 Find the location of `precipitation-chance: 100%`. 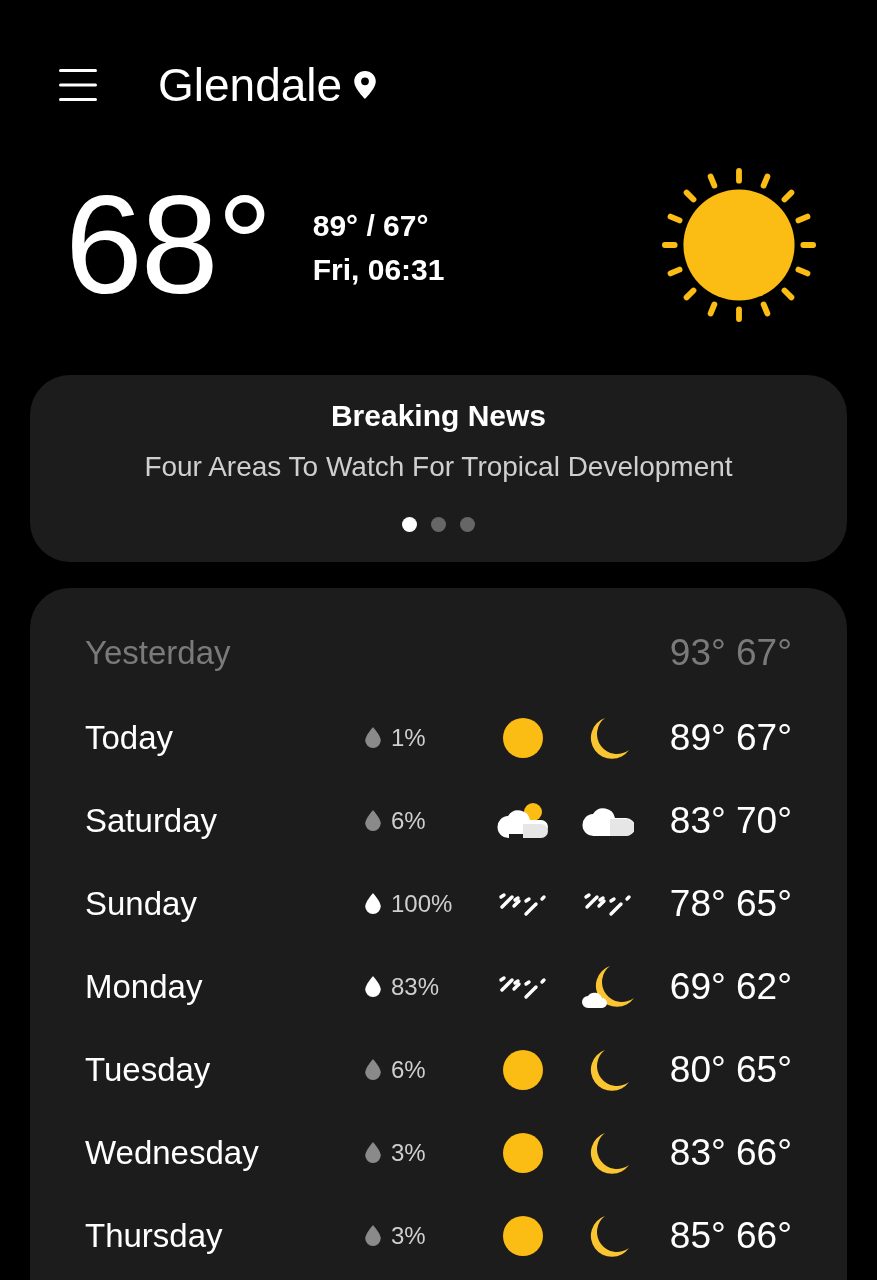

precipitation-chance: 100% is located at coordinates (422, 903).